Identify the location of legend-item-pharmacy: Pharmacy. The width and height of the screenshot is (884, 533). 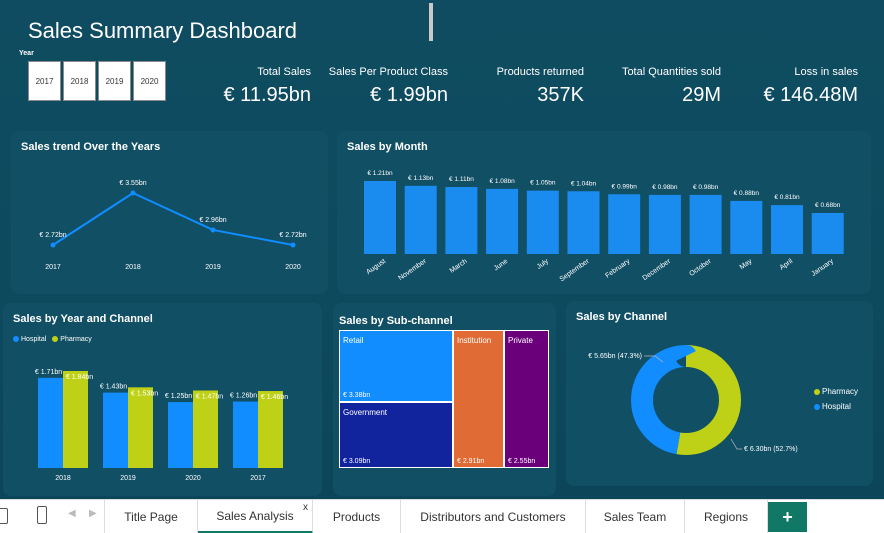
(836, 391).